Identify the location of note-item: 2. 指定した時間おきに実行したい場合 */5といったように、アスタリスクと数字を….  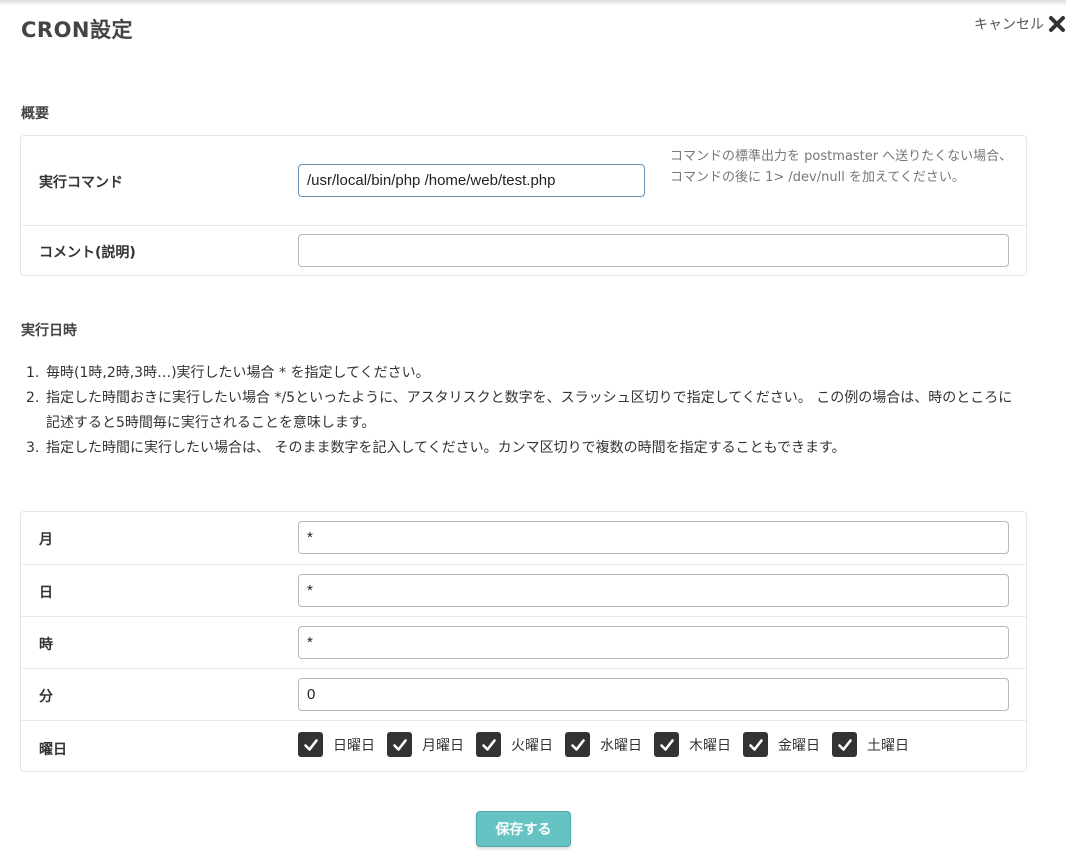
(519, 410).